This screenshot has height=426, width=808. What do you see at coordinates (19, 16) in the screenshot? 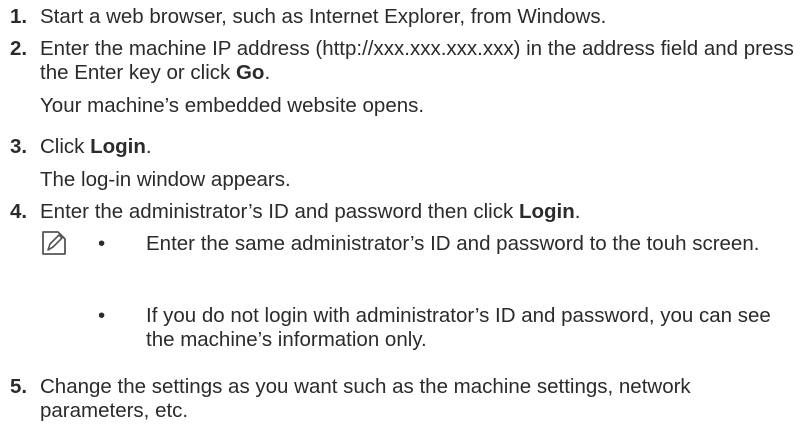
I see `step-number: 1.` at bounding box center [19, 16].